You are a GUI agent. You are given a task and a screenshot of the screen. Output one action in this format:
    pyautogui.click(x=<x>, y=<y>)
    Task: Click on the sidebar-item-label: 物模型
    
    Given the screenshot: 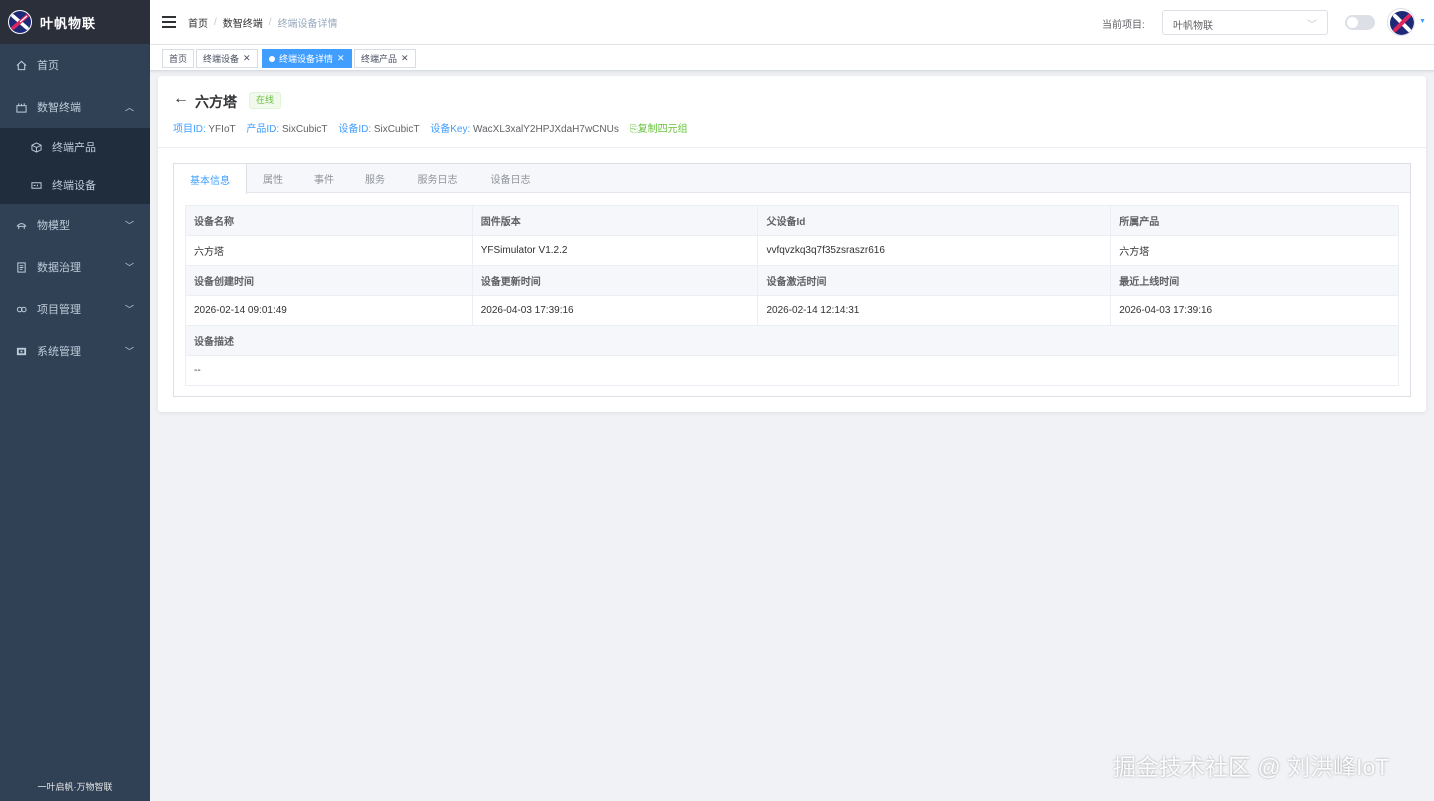 What is the action you would take?
    pyautogui.click(x=53, y=226)
    